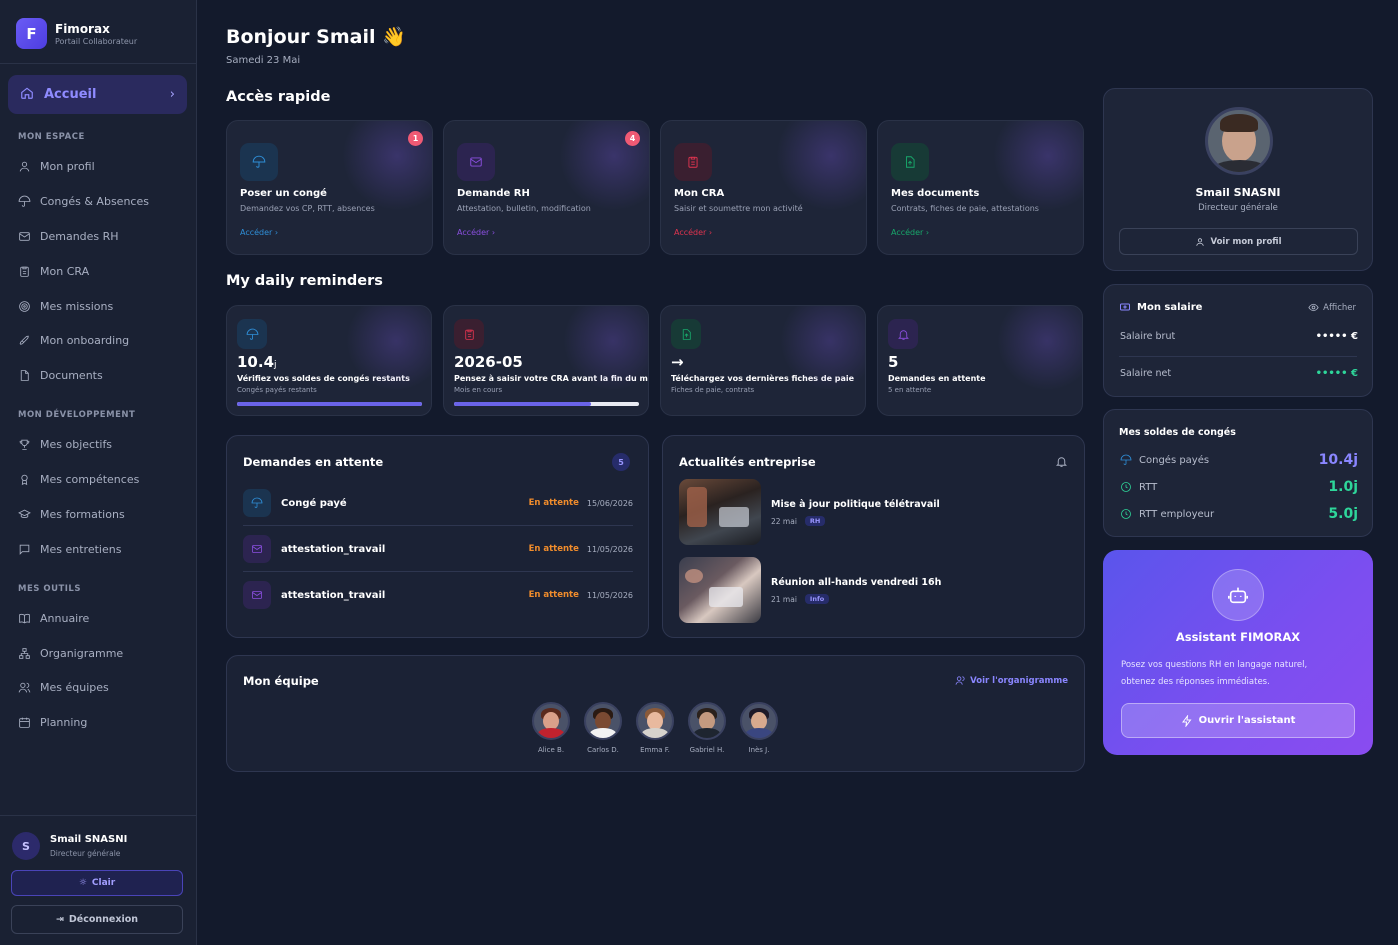  I want to click on user-icon, so click(24, 166).